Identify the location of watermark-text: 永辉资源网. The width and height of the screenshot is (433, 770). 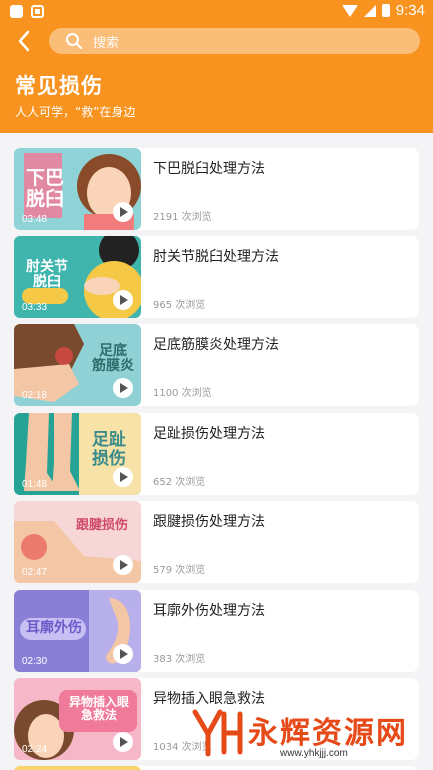
(328, 733).